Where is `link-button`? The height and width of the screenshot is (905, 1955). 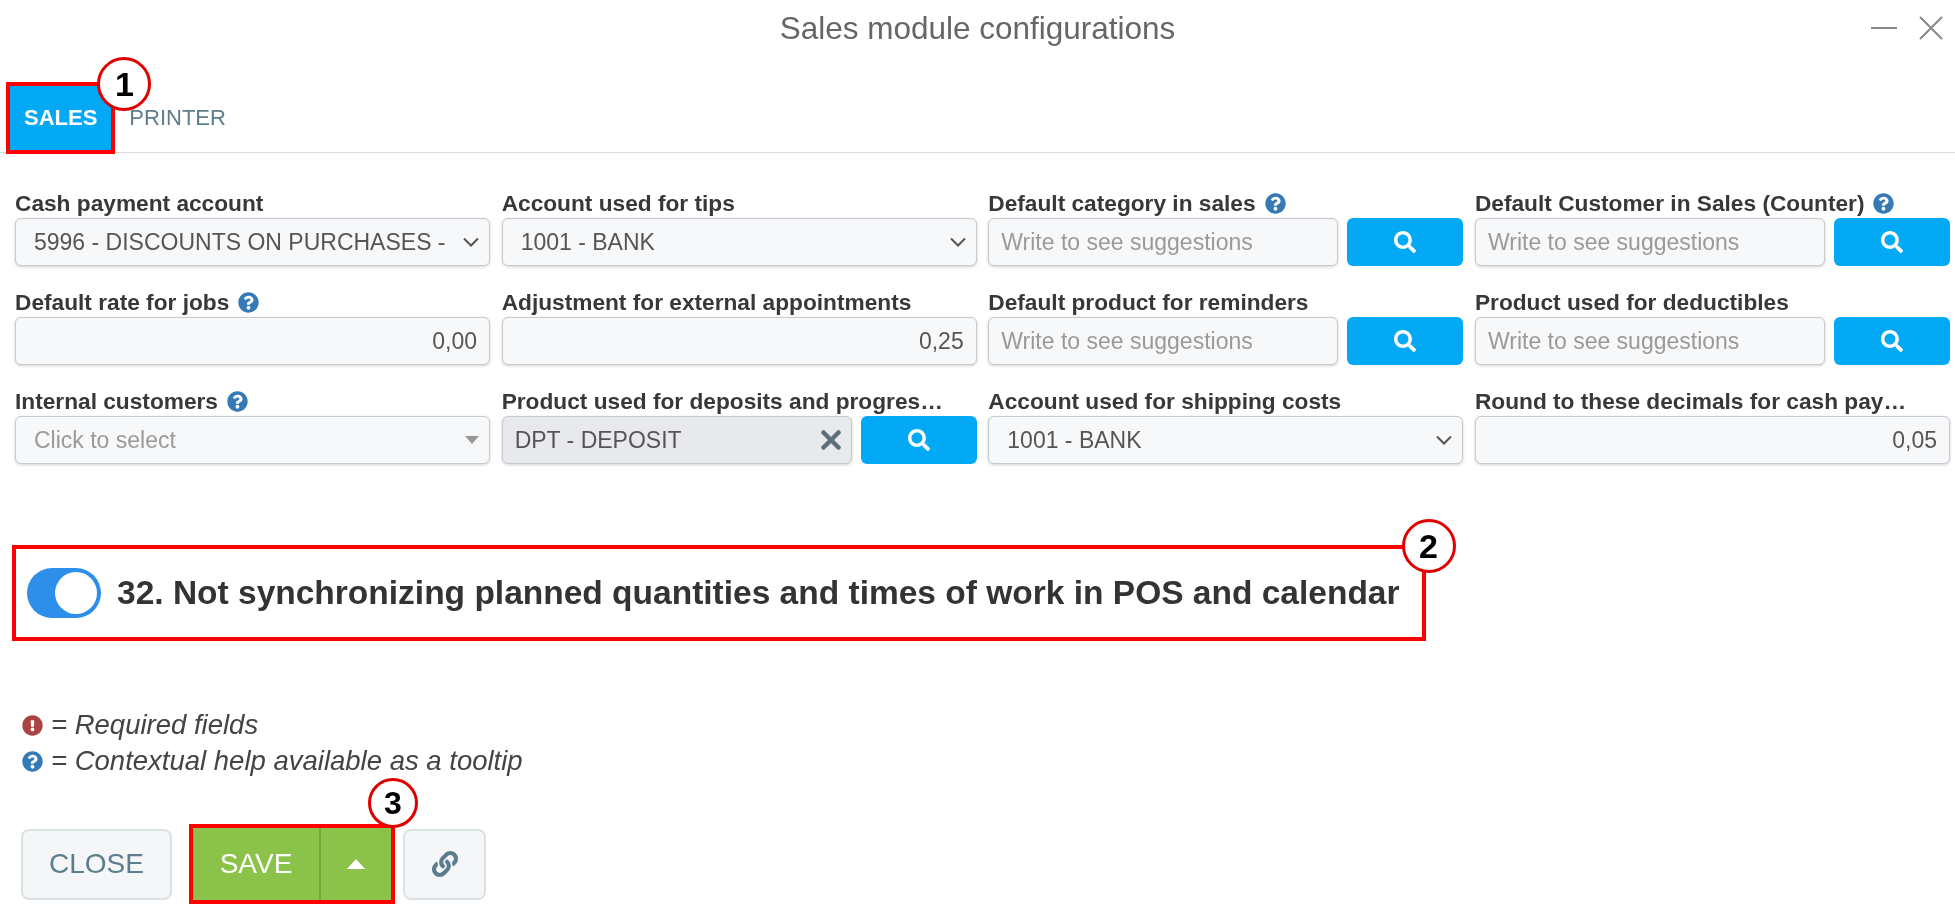
link-button is located at coordinates (444, 864).